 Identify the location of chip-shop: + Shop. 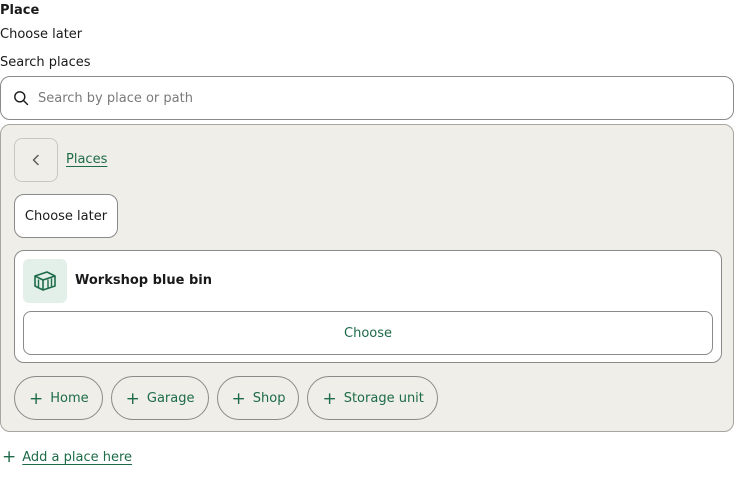
(258, 398).